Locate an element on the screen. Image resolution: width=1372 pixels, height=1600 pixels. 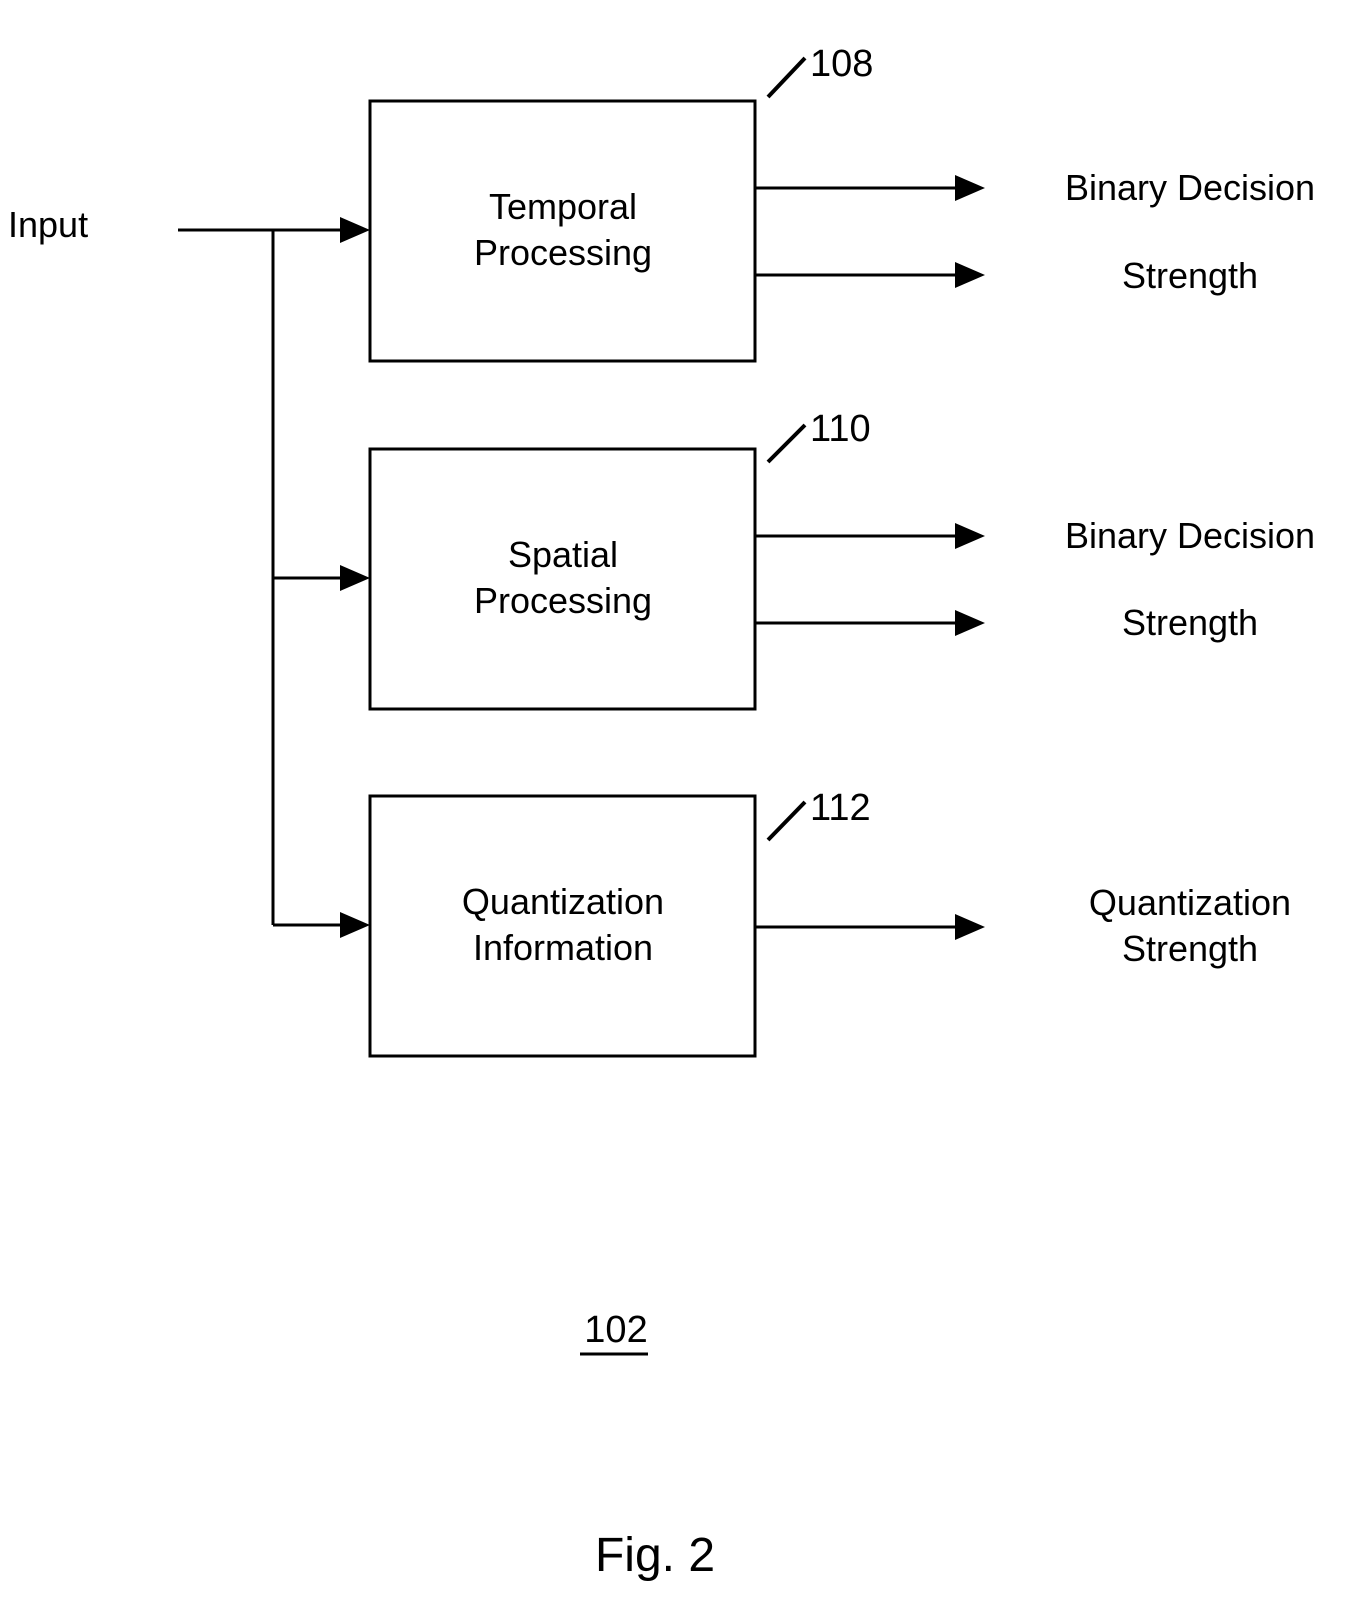
ref-108: 108 is located at coordinates (841, 64).